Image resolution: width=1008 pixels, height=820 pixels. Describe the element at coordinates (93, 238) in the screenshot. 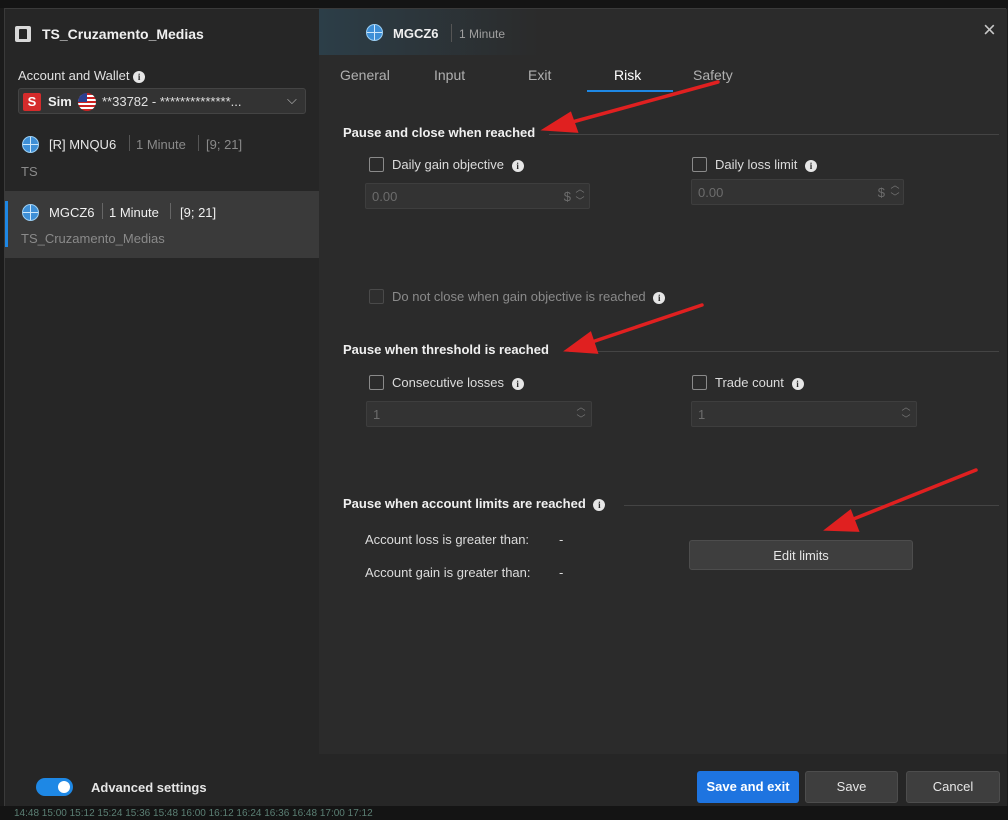

I see `strategy-name: TS_Cruzamento_Medias` at that location.